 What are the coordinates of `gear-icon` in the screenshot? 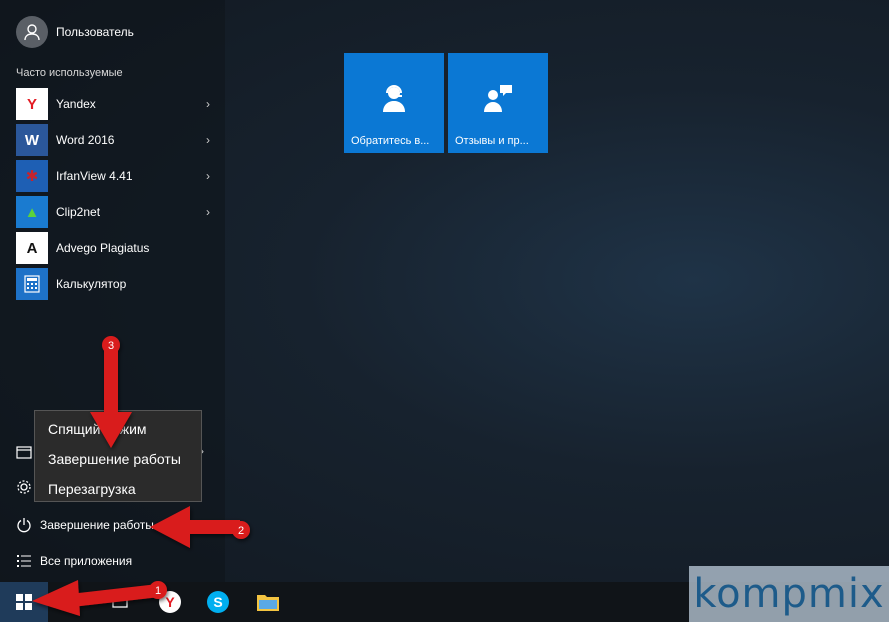 It's located at (24, 487).